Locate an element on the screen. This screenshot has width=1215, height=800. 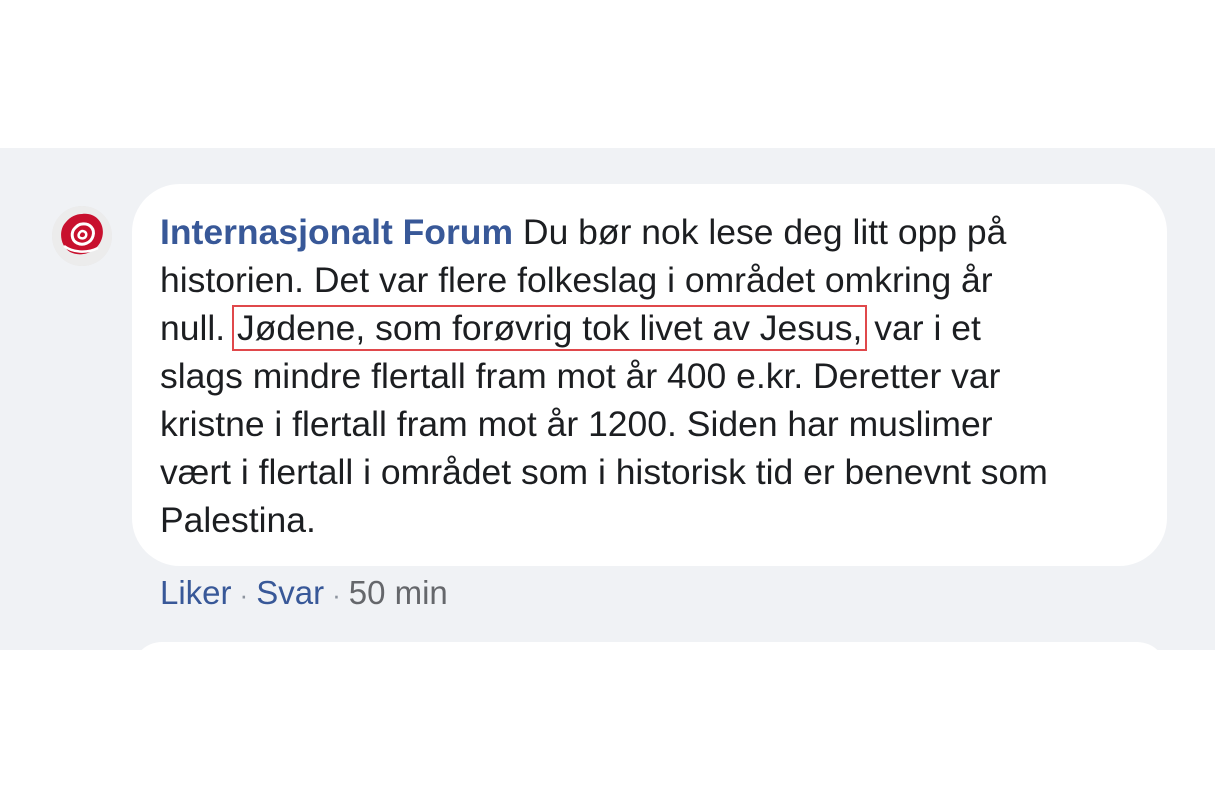
comment-text: Palestina. is located at coordinates (238, 520).